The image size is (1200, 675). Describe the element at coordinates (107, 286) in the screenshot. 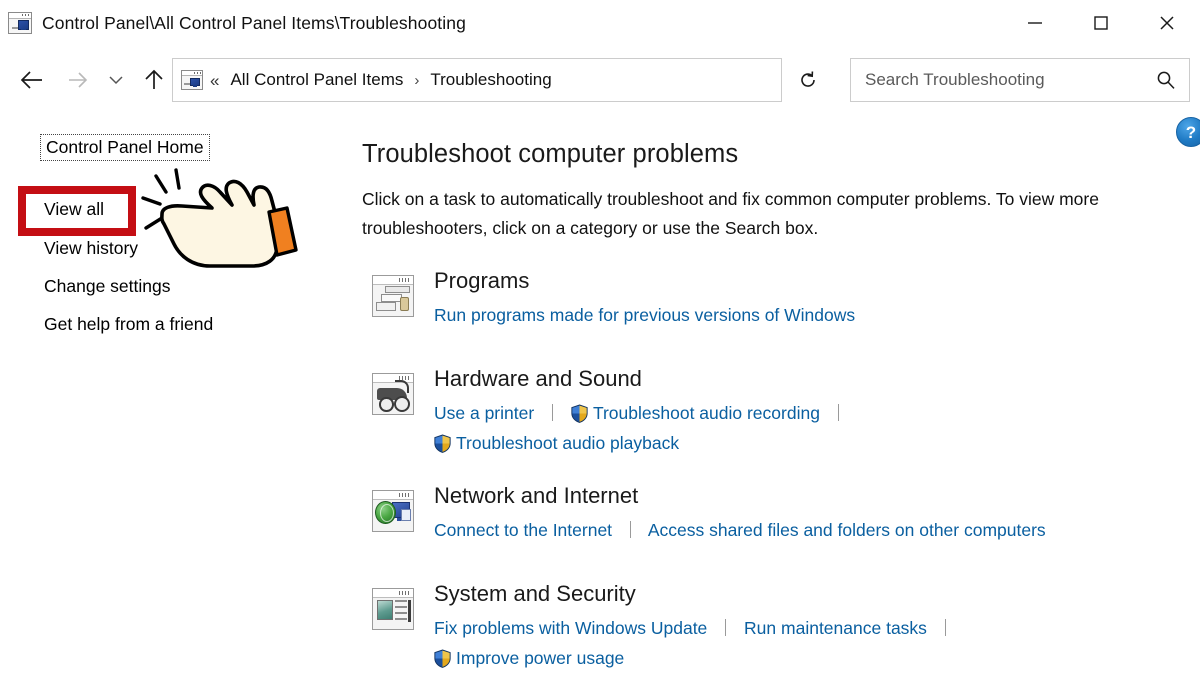

I see `sidebar-item-change-settings: Change settings` at that location.